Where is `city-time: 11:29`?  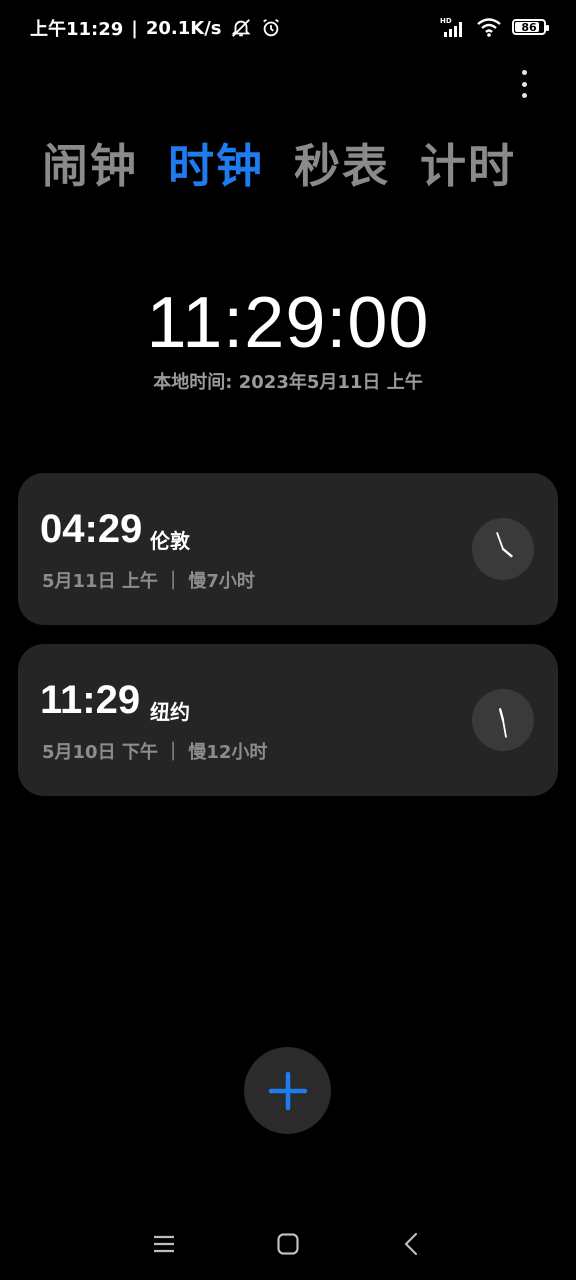
city-time: 11:29 is located at coordinates (90, 700).